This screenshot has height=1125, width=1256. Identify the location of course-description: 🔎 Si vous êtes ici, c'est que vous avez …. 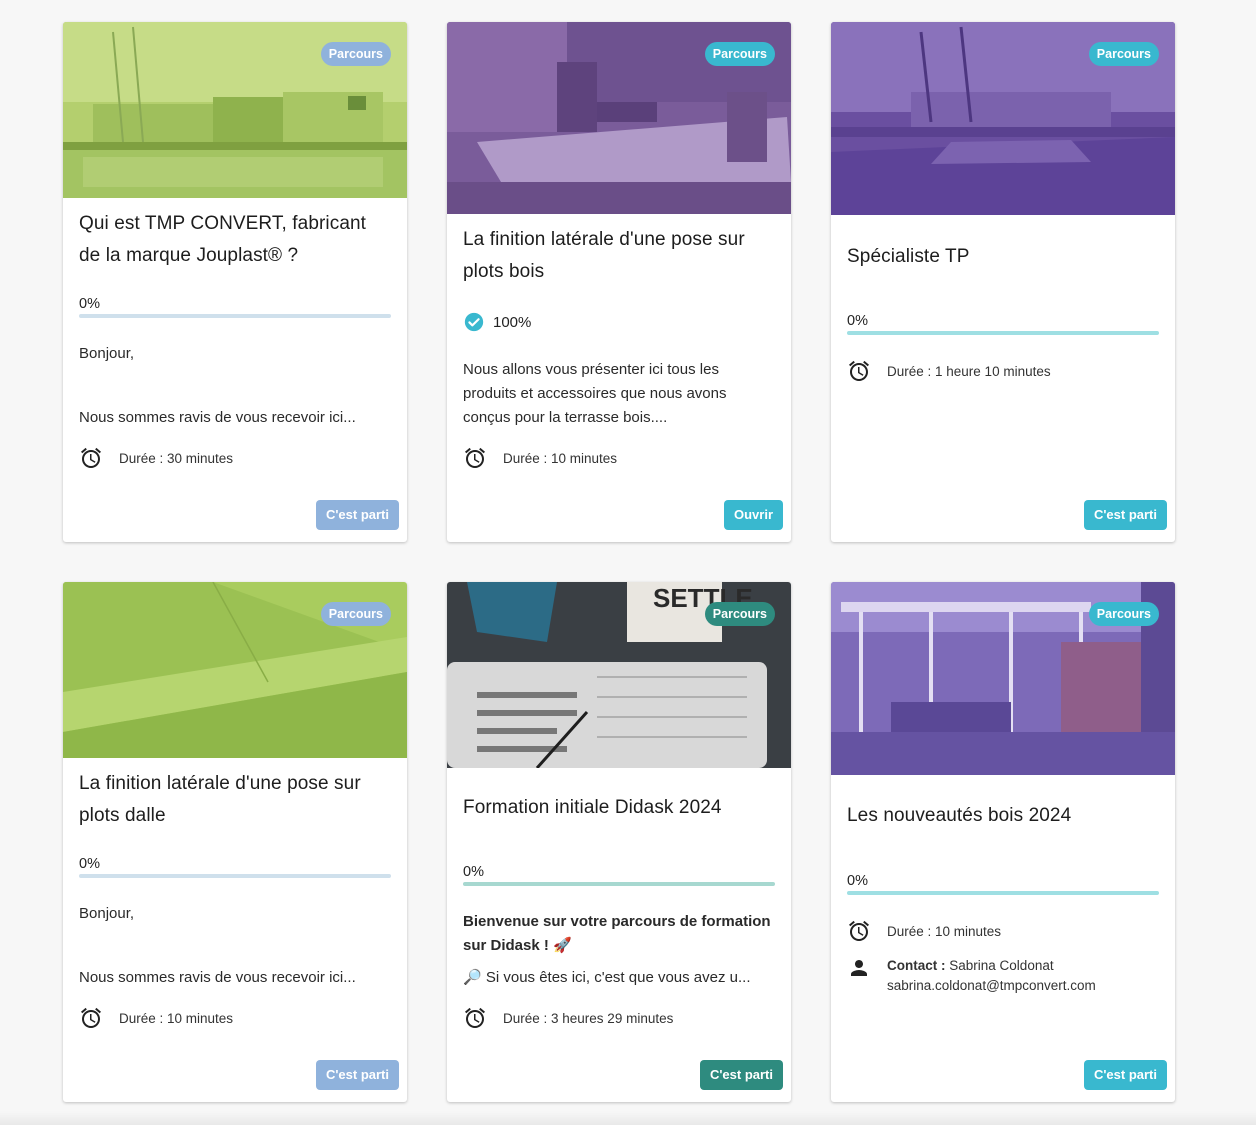
(607, 977).